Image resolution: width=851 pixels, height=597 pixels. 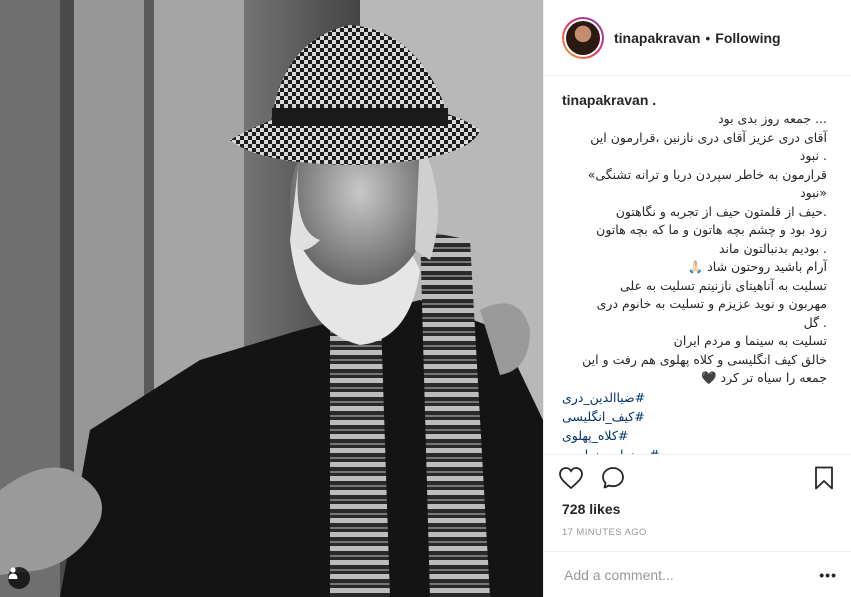 What do you see at coordinates (721, 211) in the screenshot?
I see `caption-line: .حیف از قلمتون حیف از تجربه و نگاهتون` at bounding box center [721, 211].